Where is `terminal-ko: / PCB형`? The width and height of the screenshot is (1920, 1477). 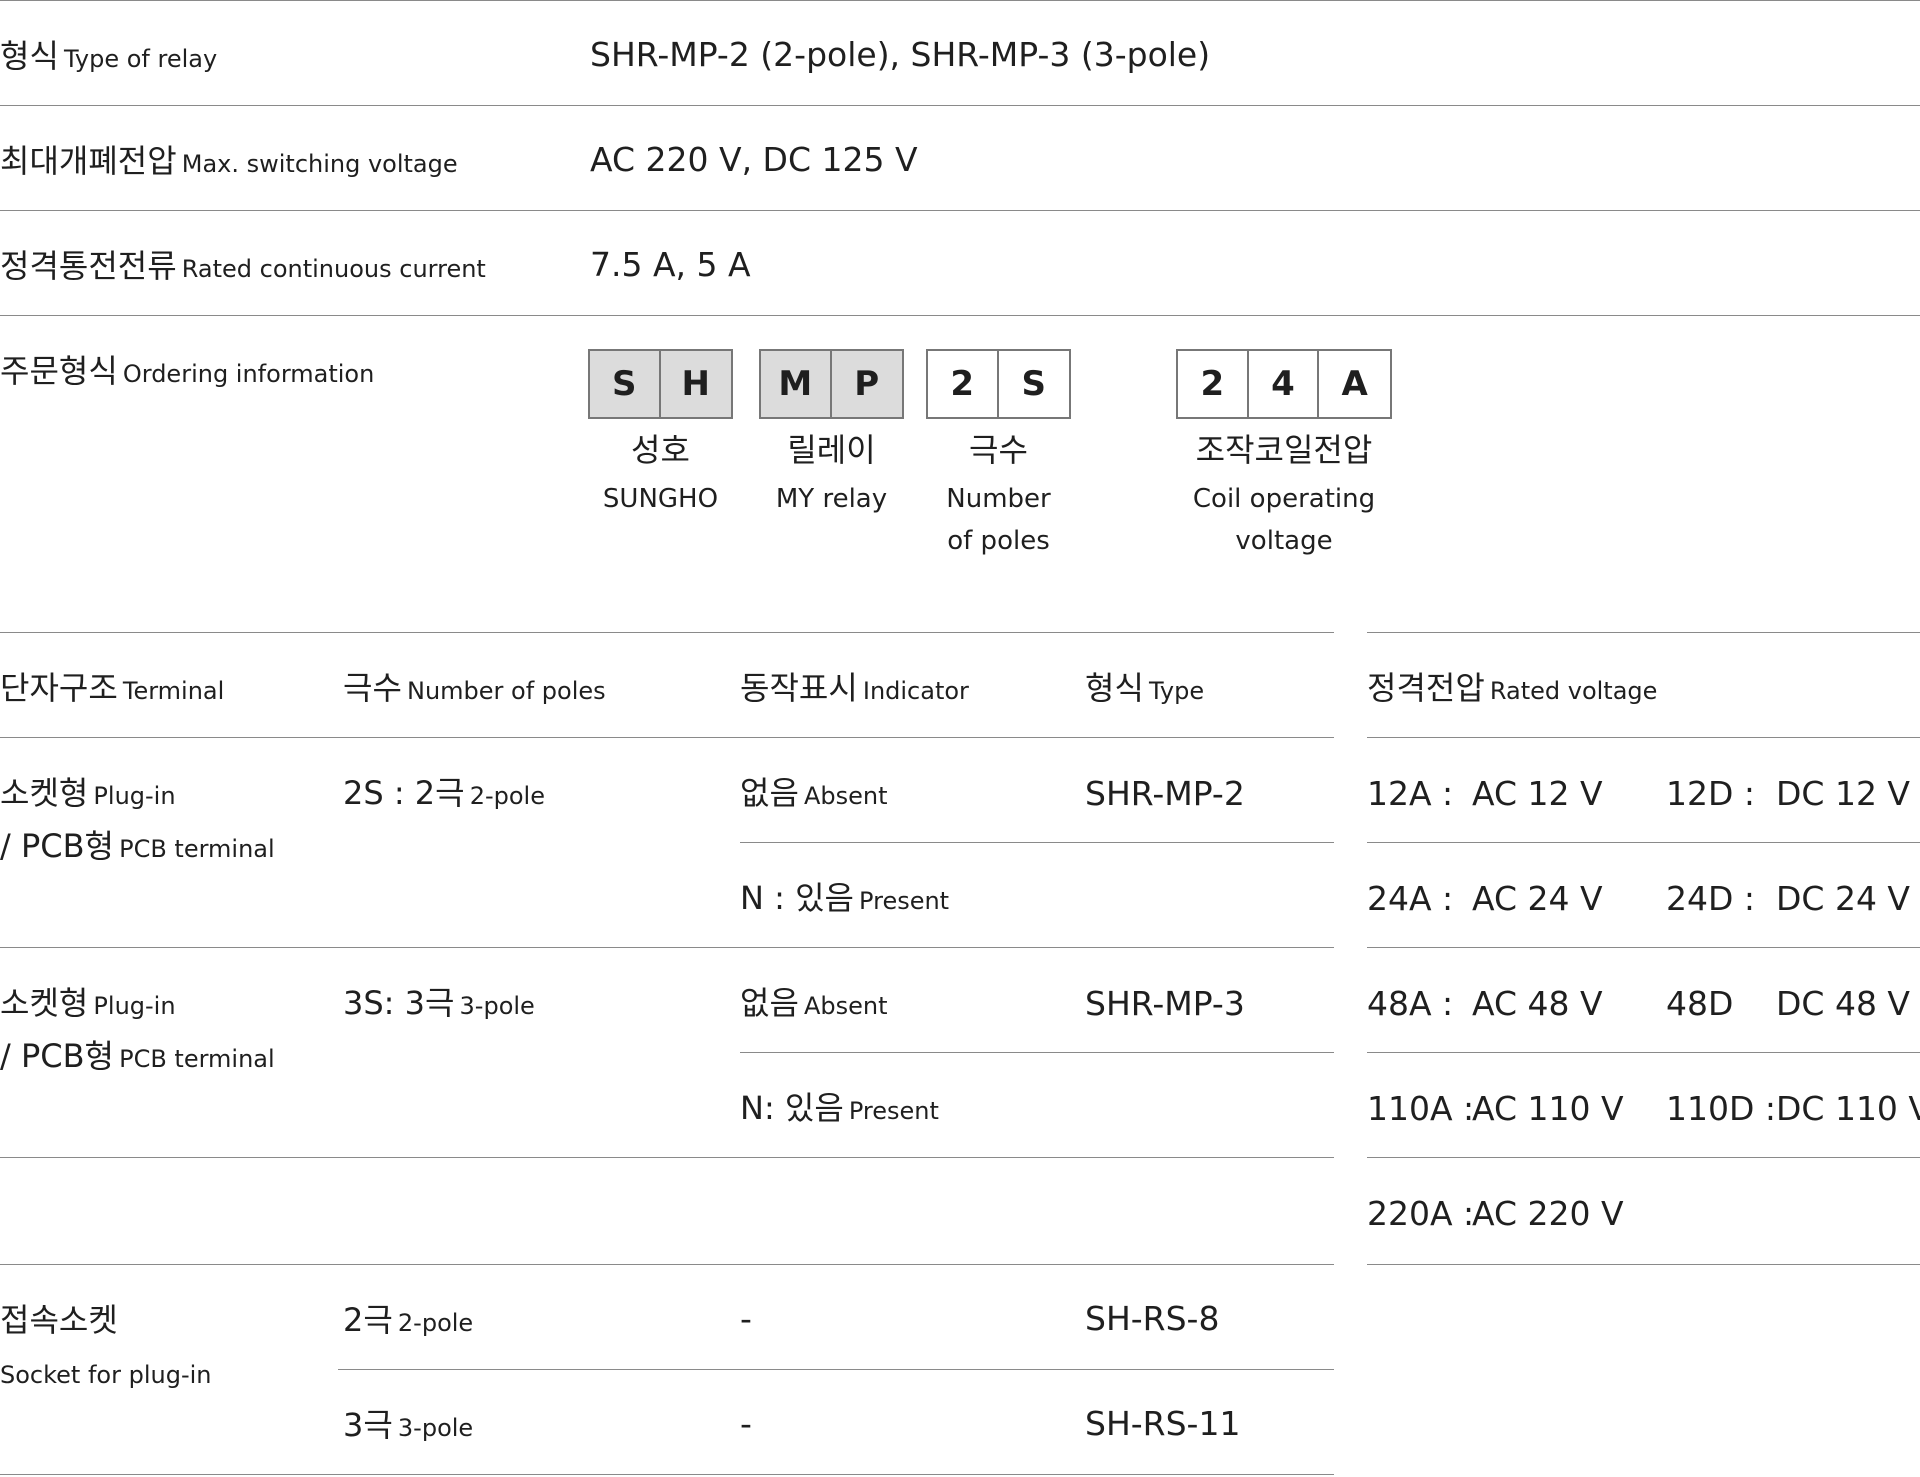 terminal-ko: / PCB형 is located at coordinates (57, 846).